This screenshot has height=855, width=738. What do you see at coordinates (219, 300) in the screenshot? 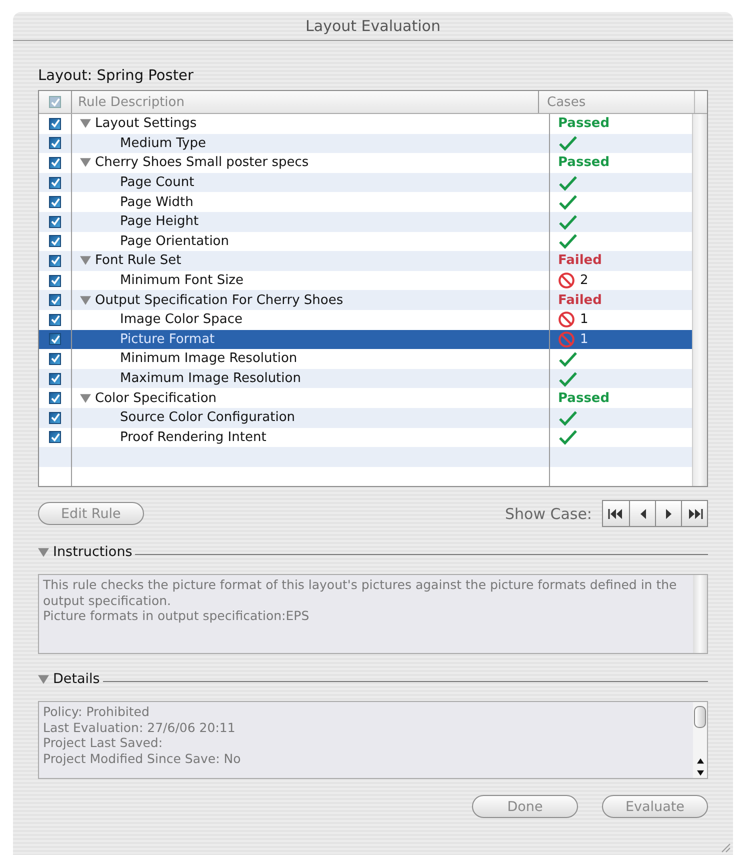
I see `rule-name: Output Specification For Cherry Shoes` at bounding box center [219, 300].